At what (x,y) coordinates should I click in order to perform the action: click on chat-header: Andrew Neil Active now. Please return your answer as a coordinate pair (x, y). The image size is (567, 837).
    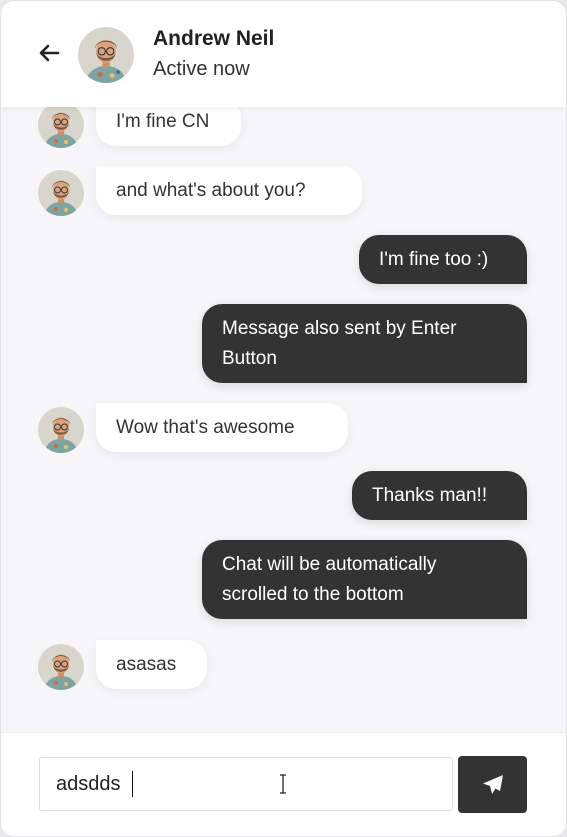
    Looking at the image, I should click on (283, 54).